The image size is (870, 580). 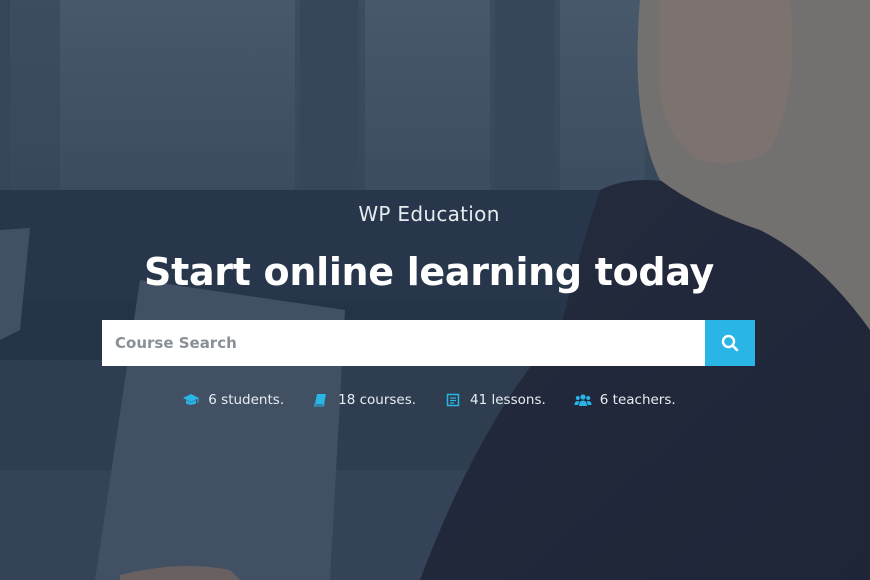 I want to click on stat-teachers-label: 6 teachers., so click(x=637, y=400).